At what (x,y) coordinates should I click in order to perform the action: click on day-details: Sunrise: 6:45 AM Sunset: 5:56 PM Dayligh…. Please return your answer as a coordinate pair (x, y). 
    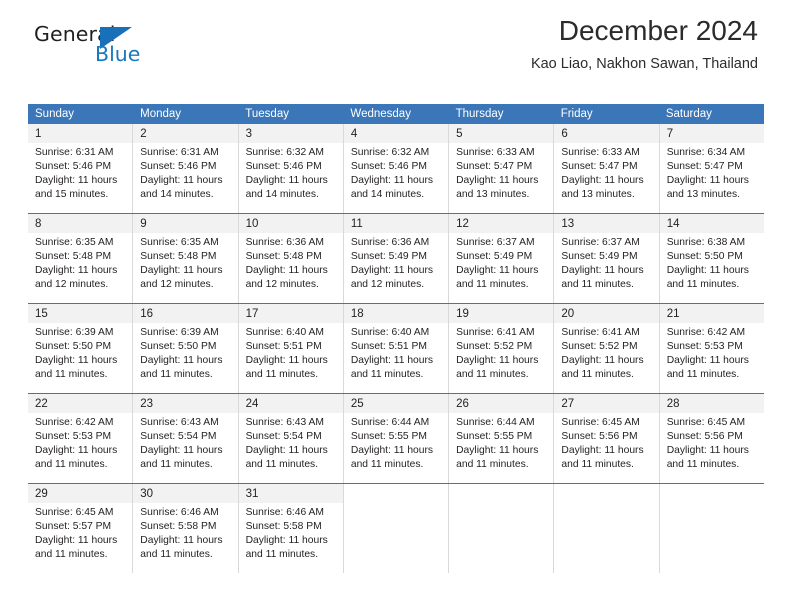
    Looking at the image, I should click on (712, 442).